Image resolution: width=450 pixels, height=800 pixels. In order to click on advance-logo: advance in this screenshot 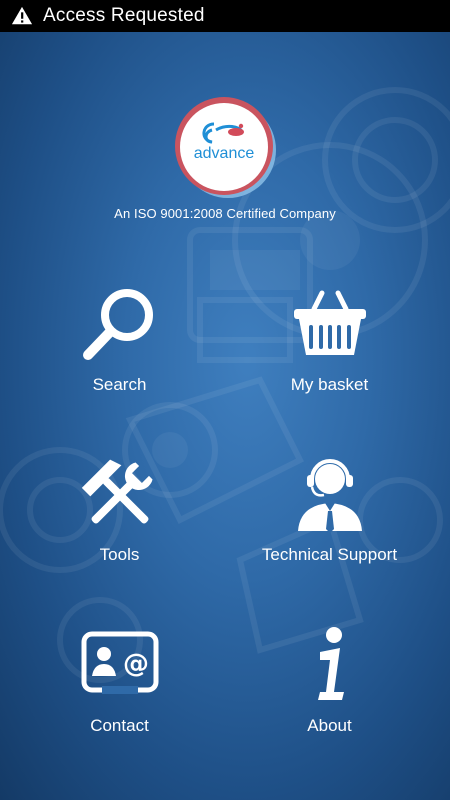, I will do `click(225, 147)`.